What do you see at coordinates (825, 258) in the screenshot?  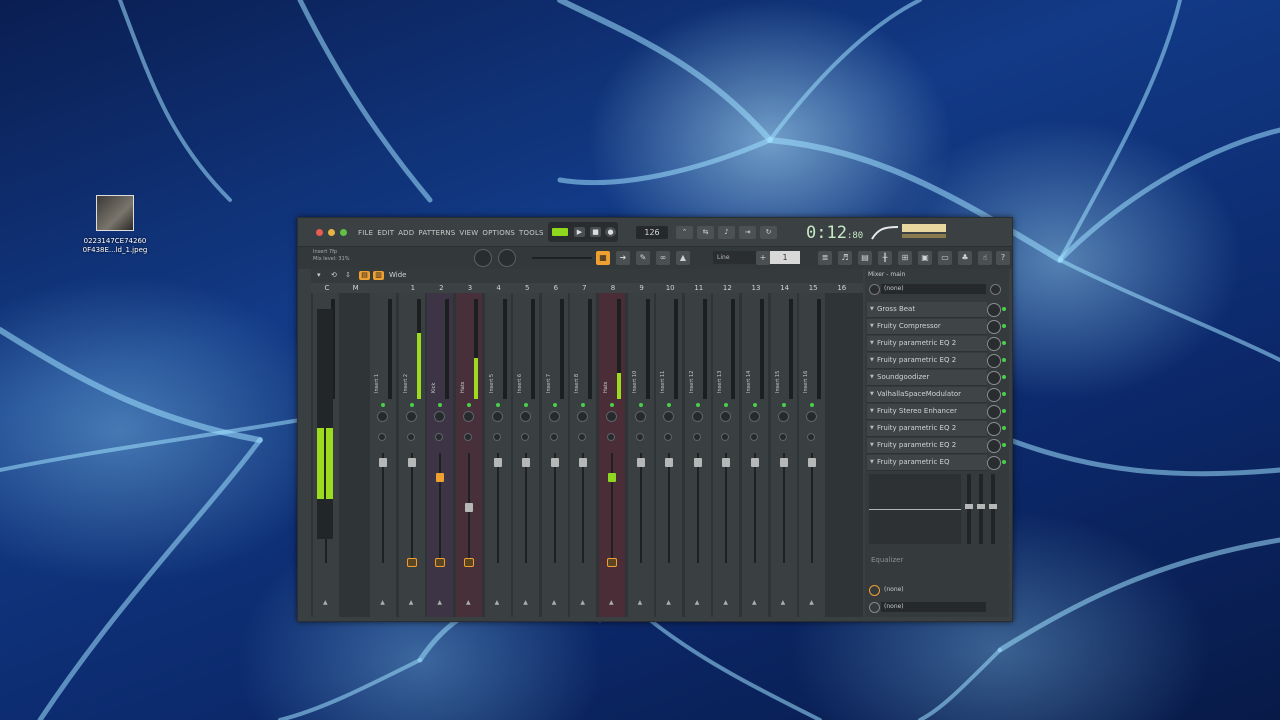 I see `playlist-icon: ≣` at bounding box center [825, 258].